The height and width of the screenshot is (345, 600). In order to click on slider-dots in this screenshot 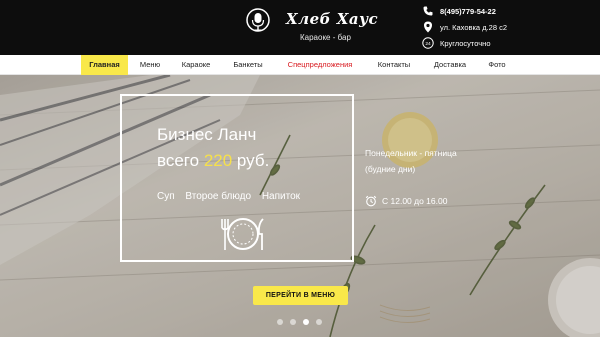, I will do `click(303, 322)`.